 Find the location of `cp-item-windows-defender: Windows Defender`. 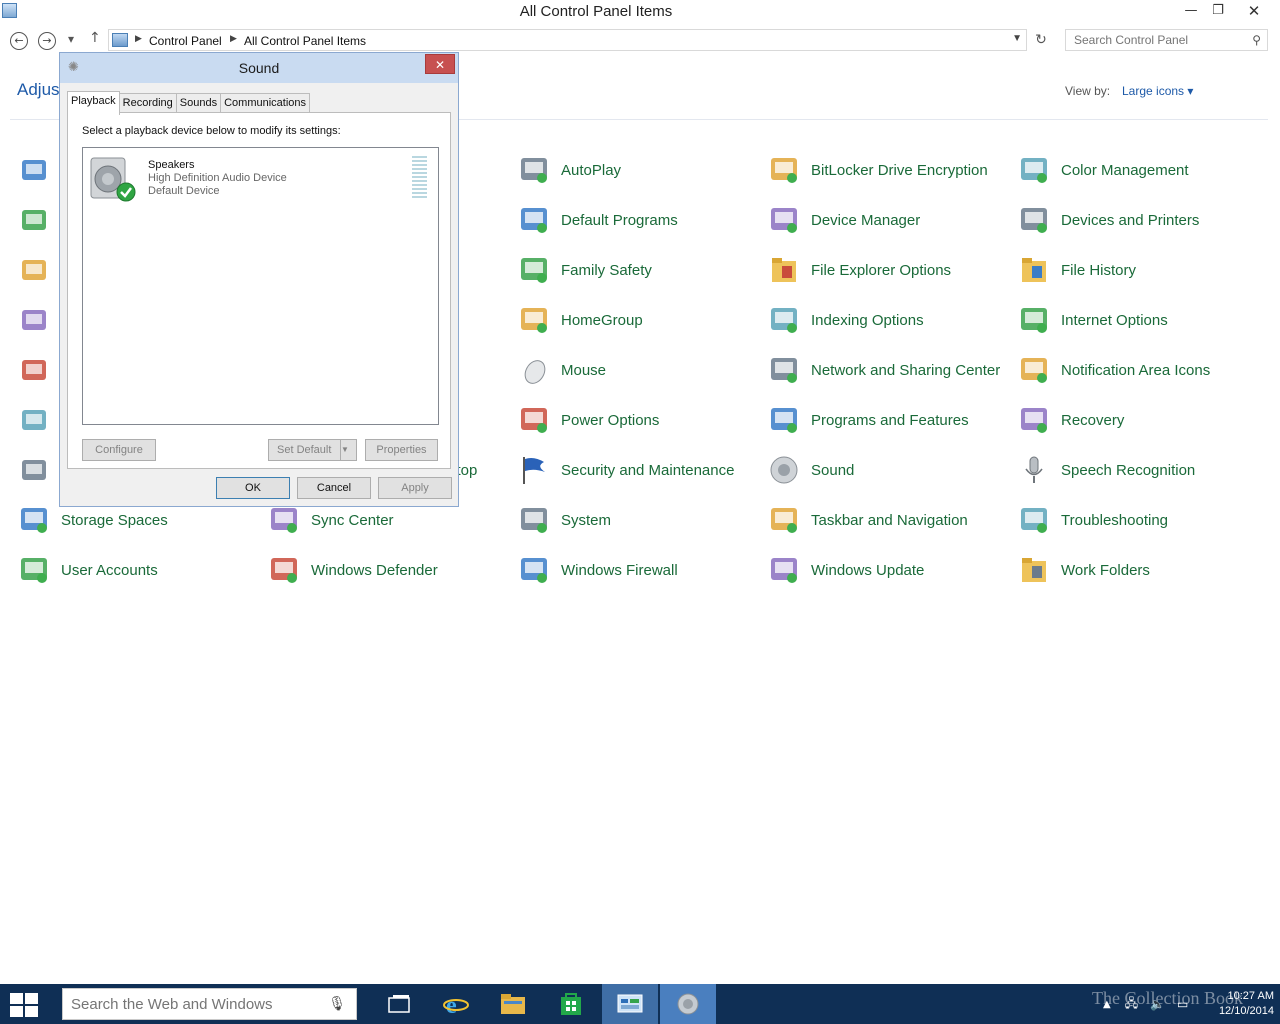

cp-item-windows-defender: Windows Defender is located at coordinates (352, 570).